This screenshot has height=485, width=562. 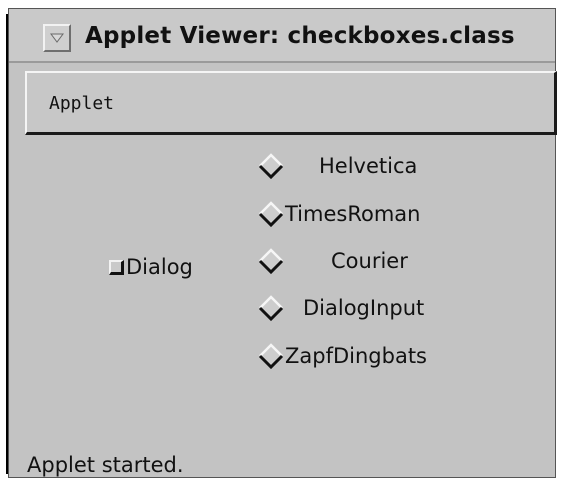 I want to click on radio-dialoginput: DialogInput, so click(x=340, y=308).